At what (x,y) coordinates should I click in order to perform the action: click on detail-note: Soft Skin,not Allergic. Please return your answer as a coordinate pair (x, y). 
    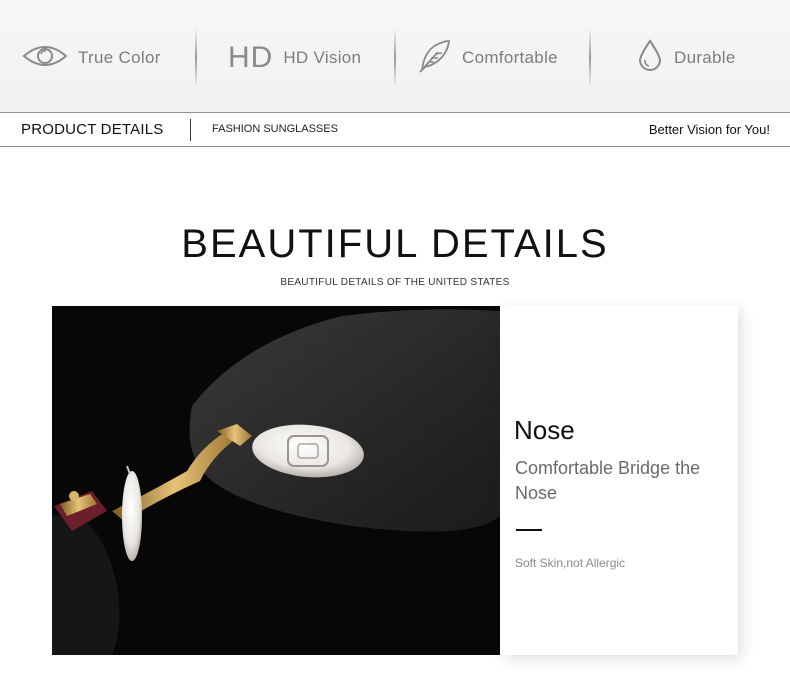
    Looking at the image, I should click on (570, 563).